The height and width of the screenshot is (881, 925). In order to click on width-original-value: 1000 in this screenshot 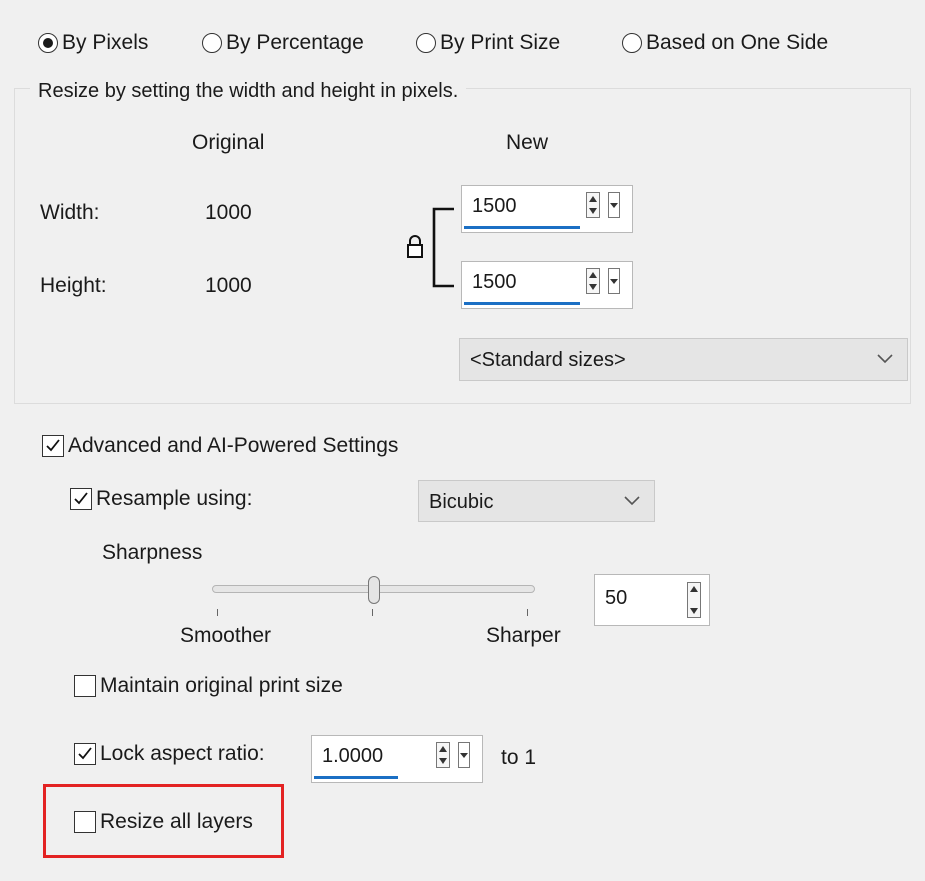, I will do `click(228, 212)`.